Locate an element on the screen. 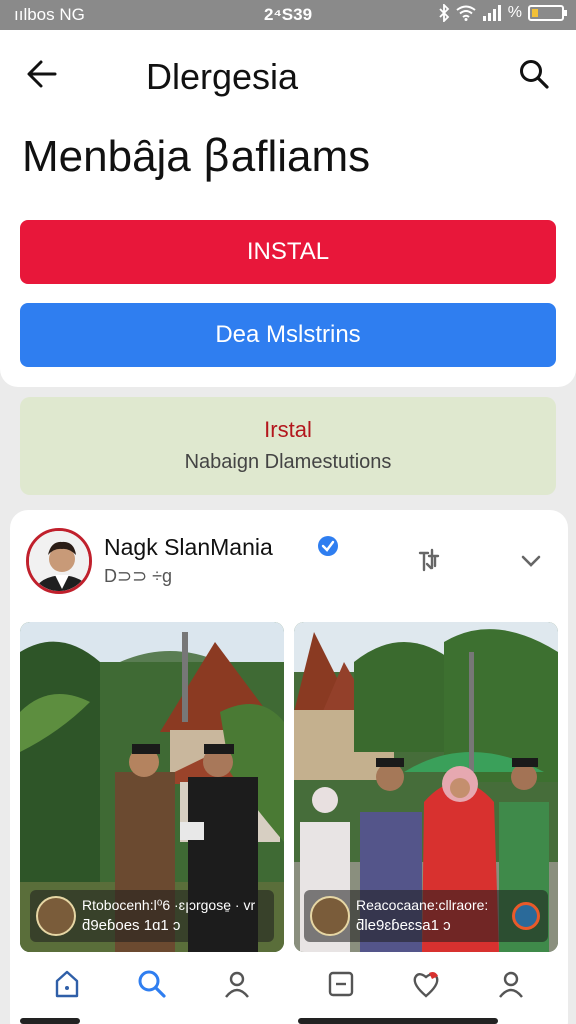  search-button is located at coordinates (534, 74).